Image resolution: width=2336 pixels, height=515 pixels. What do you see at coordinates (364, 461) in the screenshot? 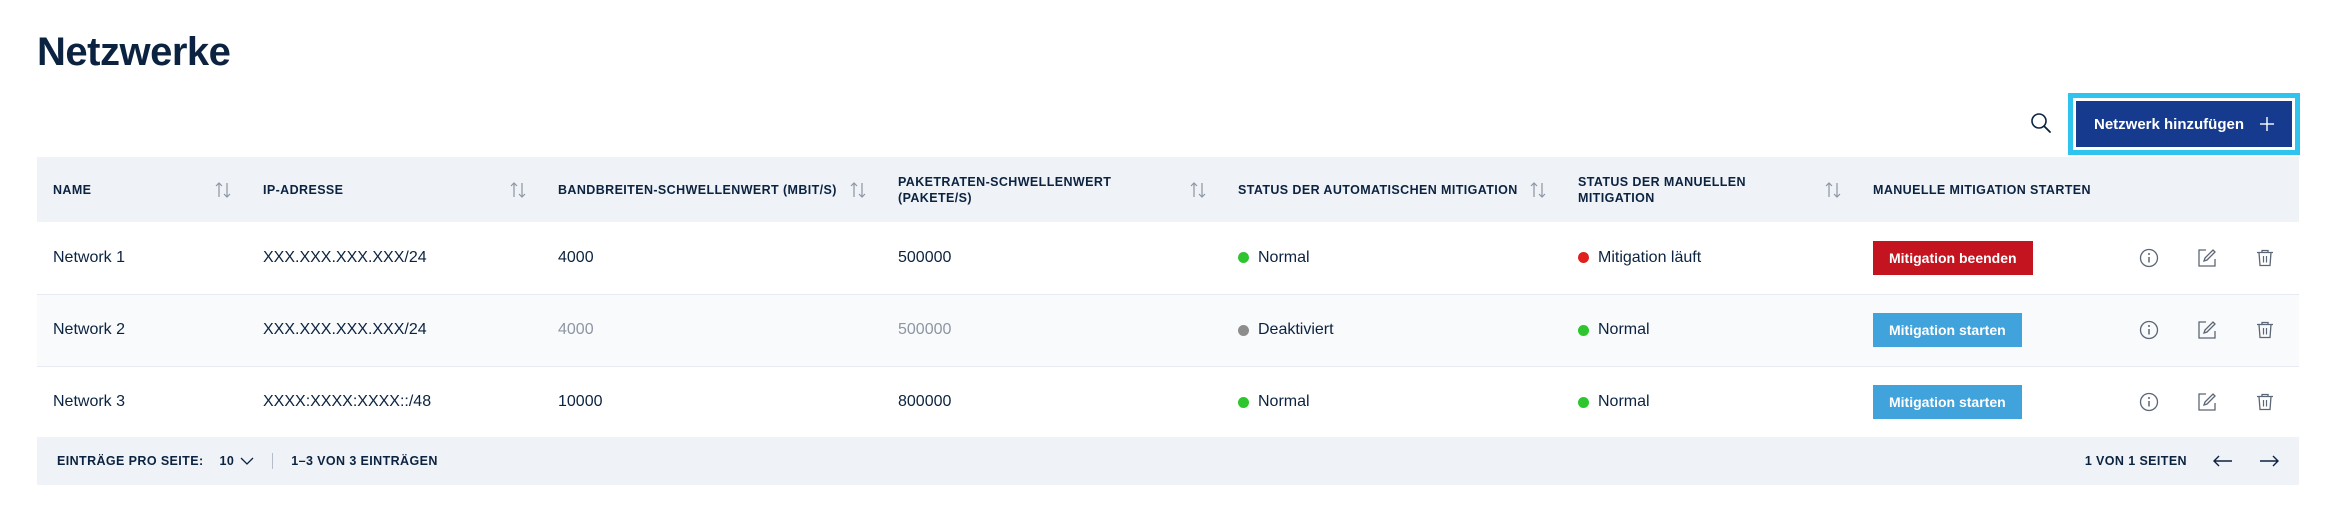
I see `range-text: 1–3 VON 3 EINTRÄGEN` at bounding box center [364, 461].